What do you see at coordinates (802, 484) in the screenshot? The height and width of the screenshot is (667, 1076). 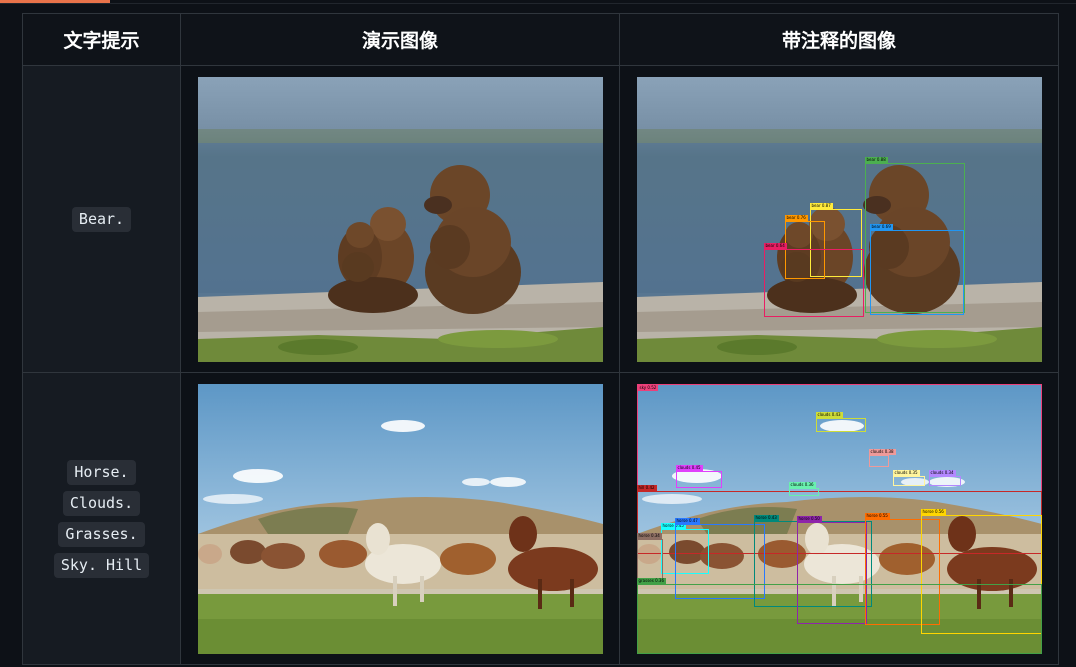 I see `detection-label: clouds 0.36` at bounding box center [802, 484].